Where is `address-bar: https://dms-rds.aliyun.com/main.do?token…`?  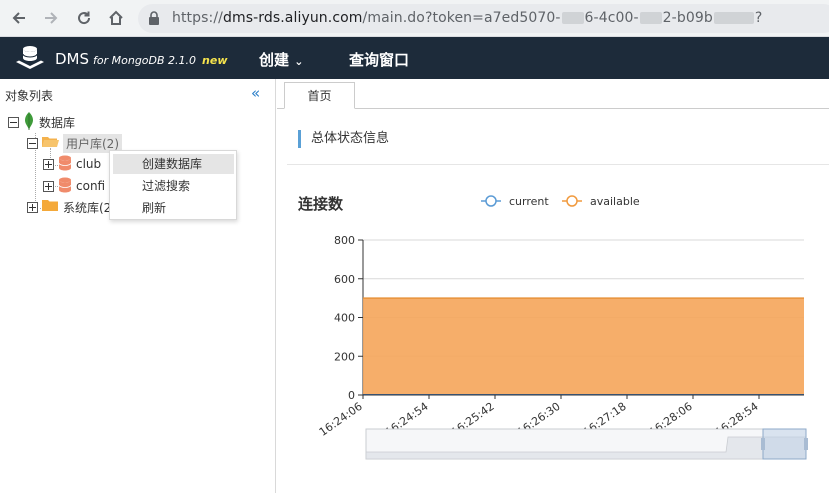
address-bar: https://dms-rds.aliyun.com/main.do?token… is located at coordinates (483, 18).